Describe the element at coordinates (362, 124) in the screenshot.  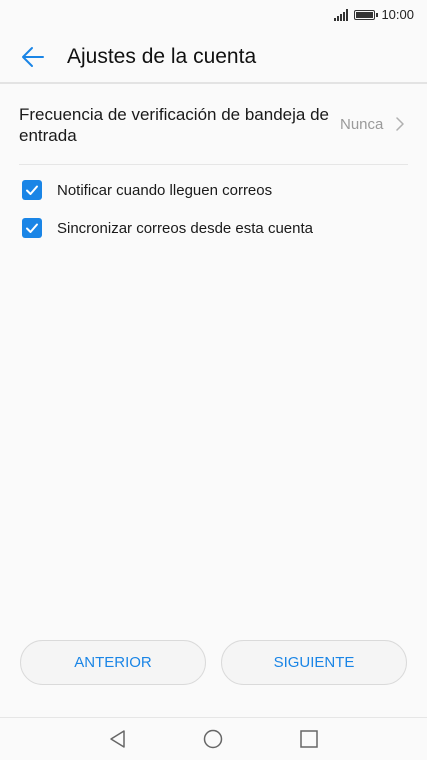
I see `frequency-value: Nunca` at that location.